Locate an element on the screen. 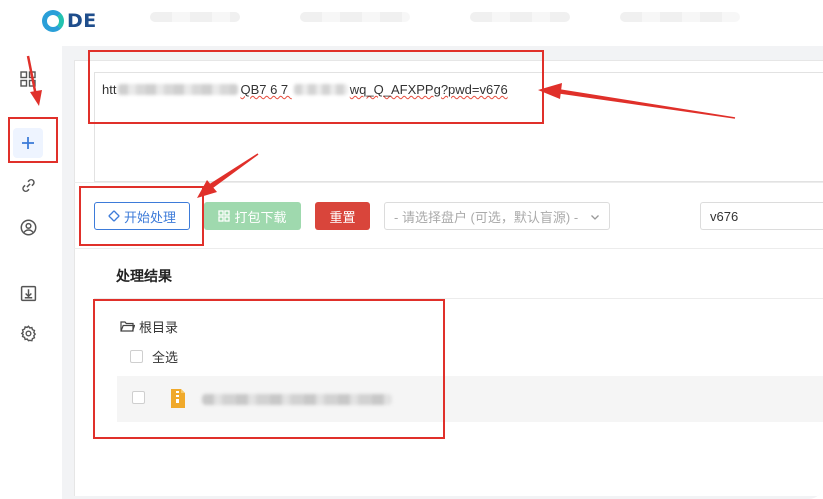 The height and width of the screenshot is (499, 823). reset-button: 重置 is located at coordinates (342, 216).